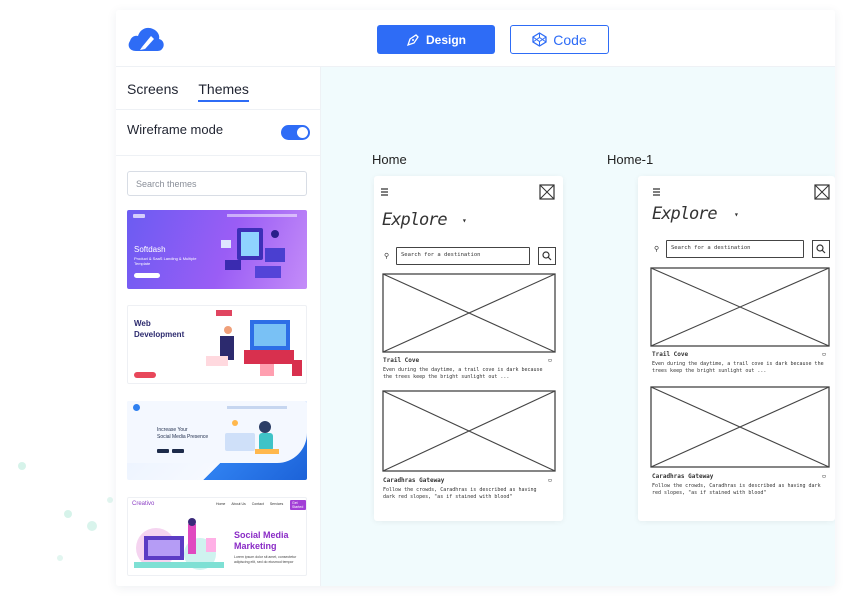 The width and height of the screenshot is (848, 601). What do you see at coordinates (172, 430) in the screenshot?
I see `theme-title-line1: Increase Your` at bounding box center [172, 430].